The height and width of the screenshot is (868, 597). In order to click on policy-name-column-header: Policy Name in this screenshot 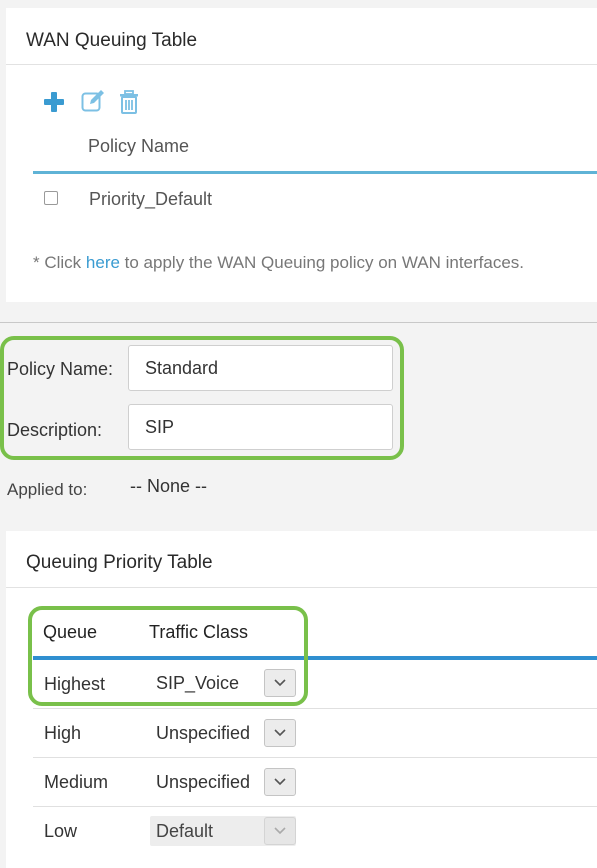, I will do `click(138, 146)`.